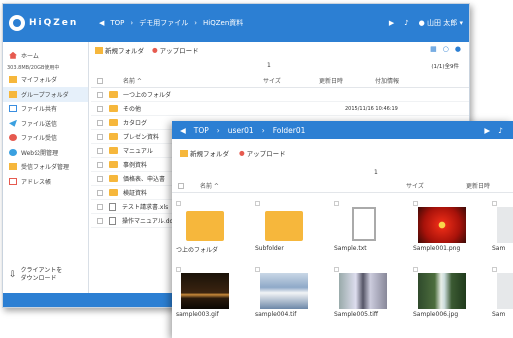  What do you see at coordinates (13, 181) in the screenshot?
I see `address-book-icon` at bounding box center [13, 181].